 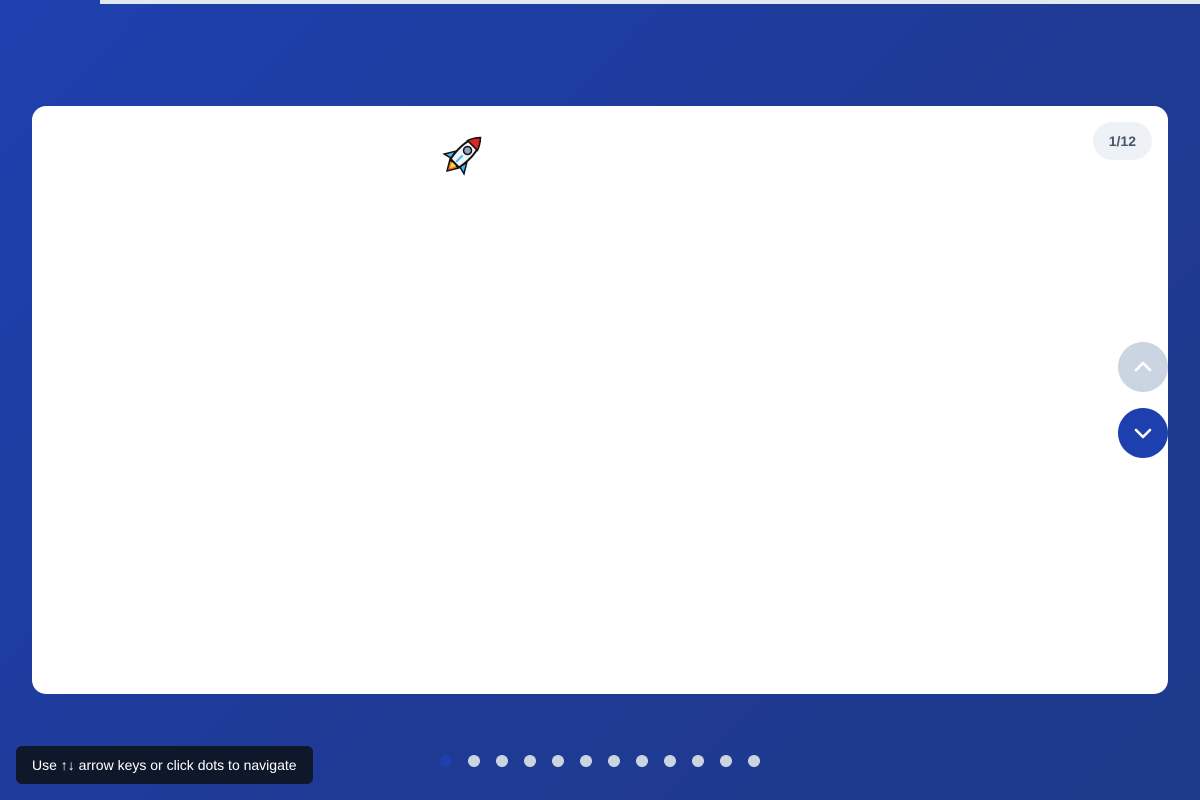 What do you see at coordinates (600, 761) in the screenshot?
I see `slide-dots` at bounding box center [600, 761].